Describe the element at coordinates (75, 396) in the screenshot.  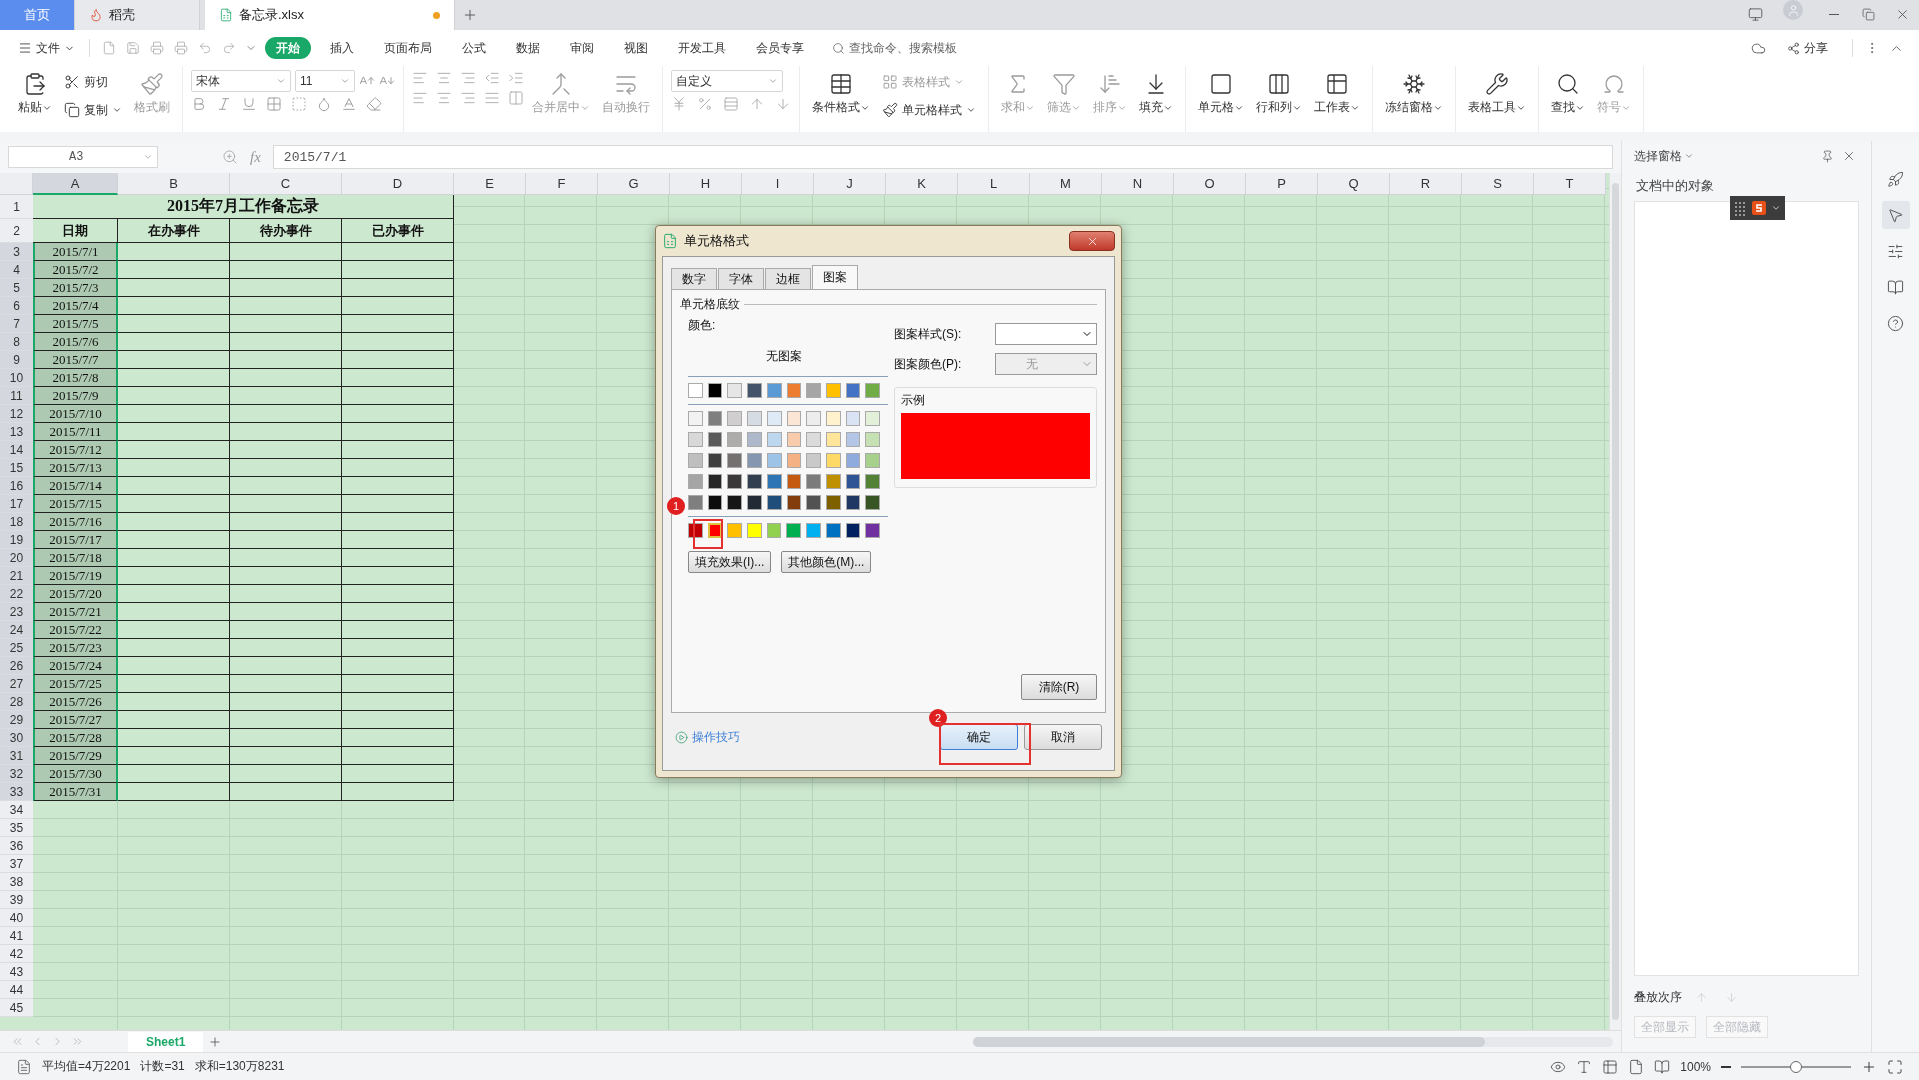
I see `date-cell: 2015/7/9` at that location.